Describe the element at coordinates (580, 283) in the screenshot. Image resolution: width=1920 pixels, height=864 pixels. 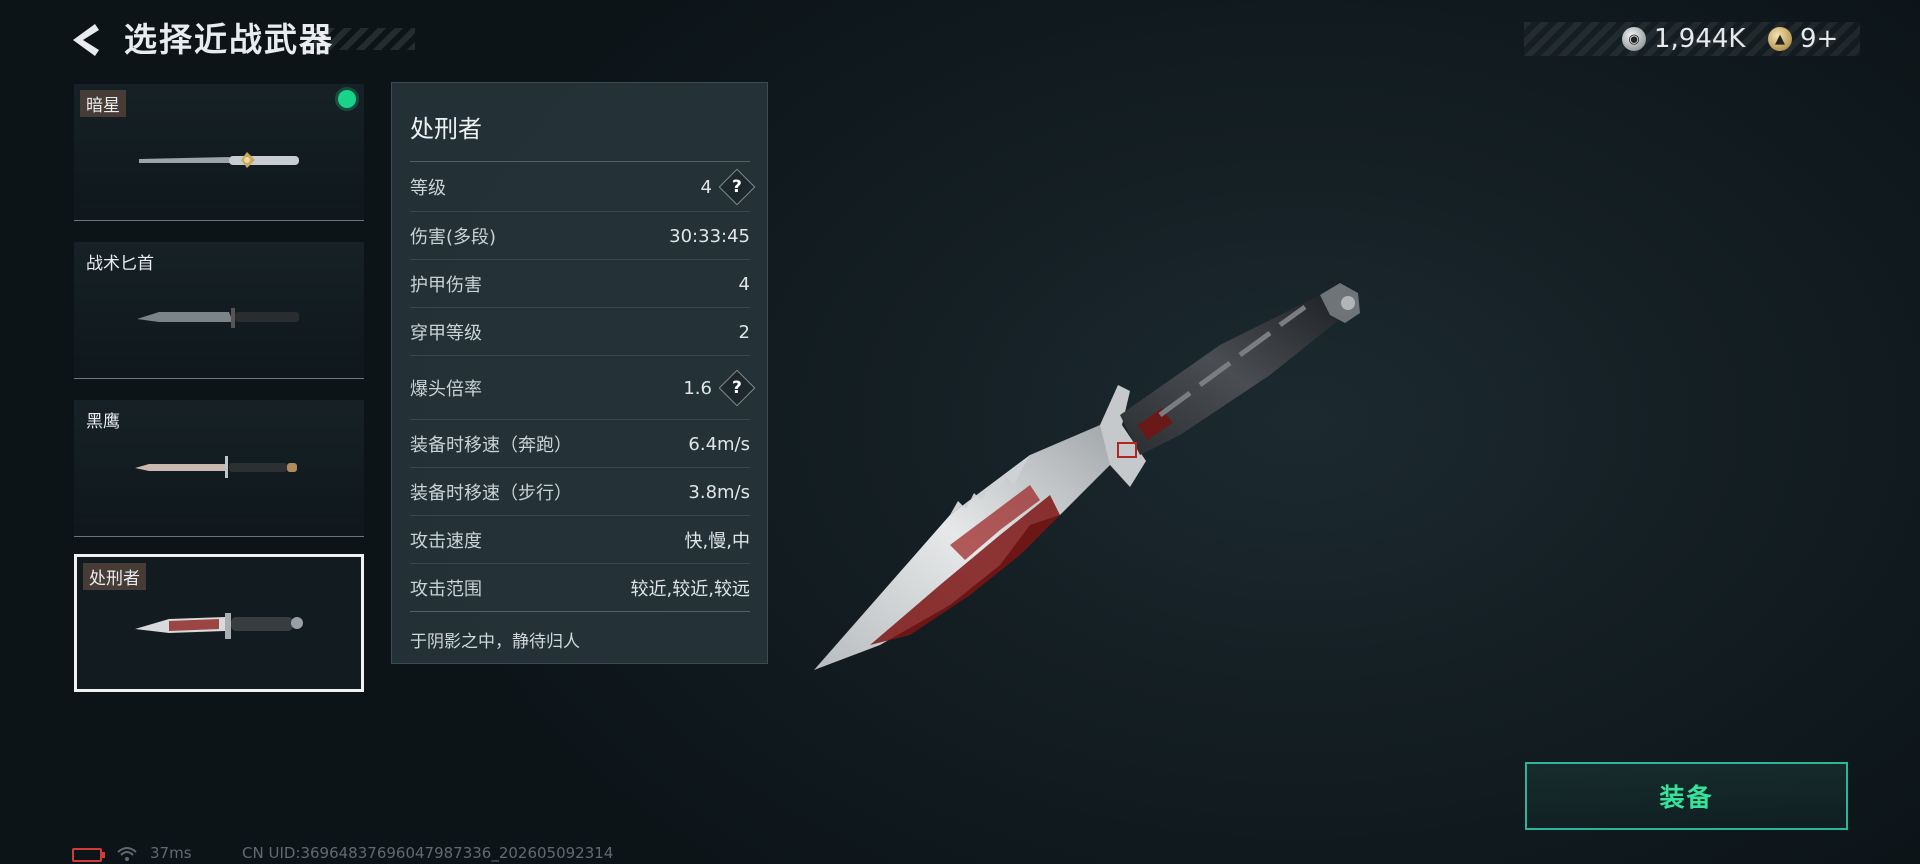
I see `stat-row-armor-damage: 护甲伤害 4` at that location.